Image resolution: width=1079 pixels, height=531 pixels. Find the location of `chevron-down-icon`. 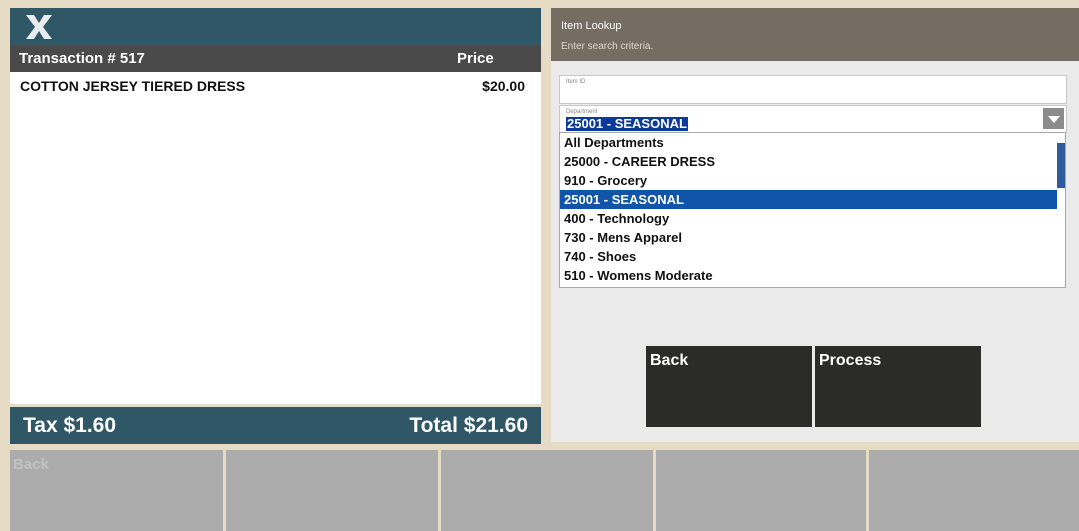

chevron-down-icon is located at coordinates (1053, 118).